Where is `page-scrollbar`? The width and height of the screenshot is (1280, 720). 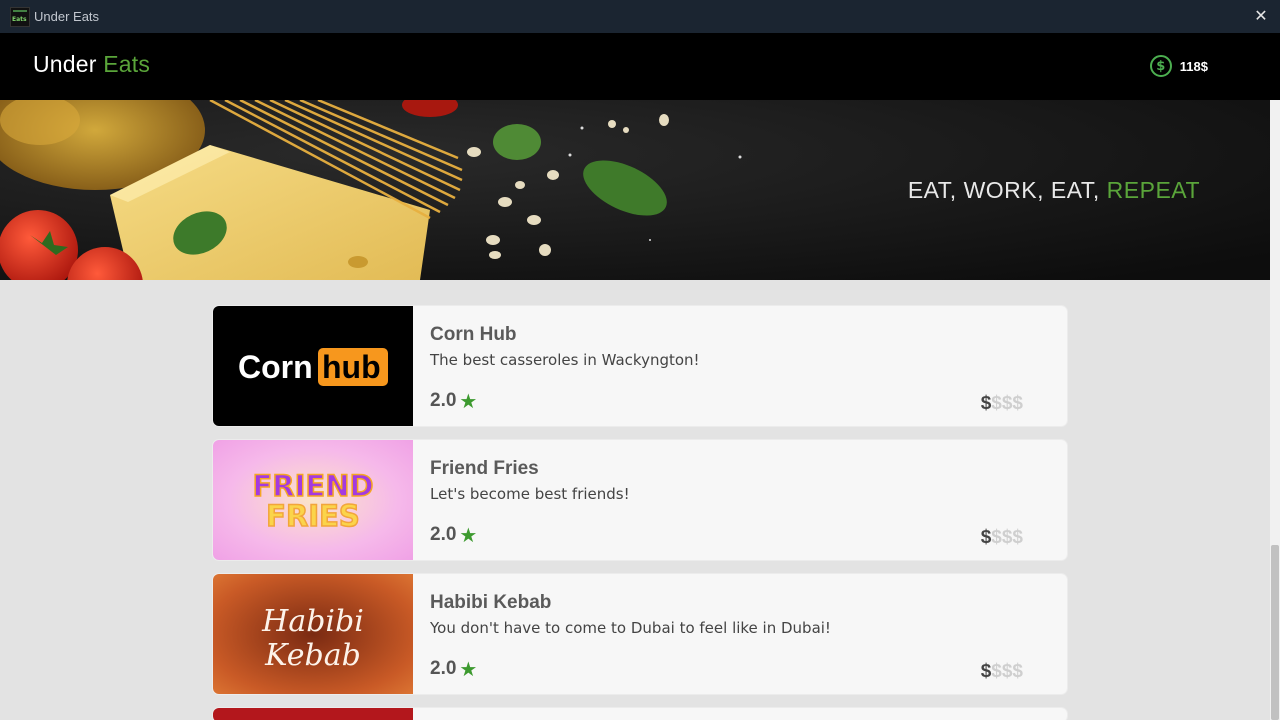
page-scrollbar is located at coordinates (1275, 410).